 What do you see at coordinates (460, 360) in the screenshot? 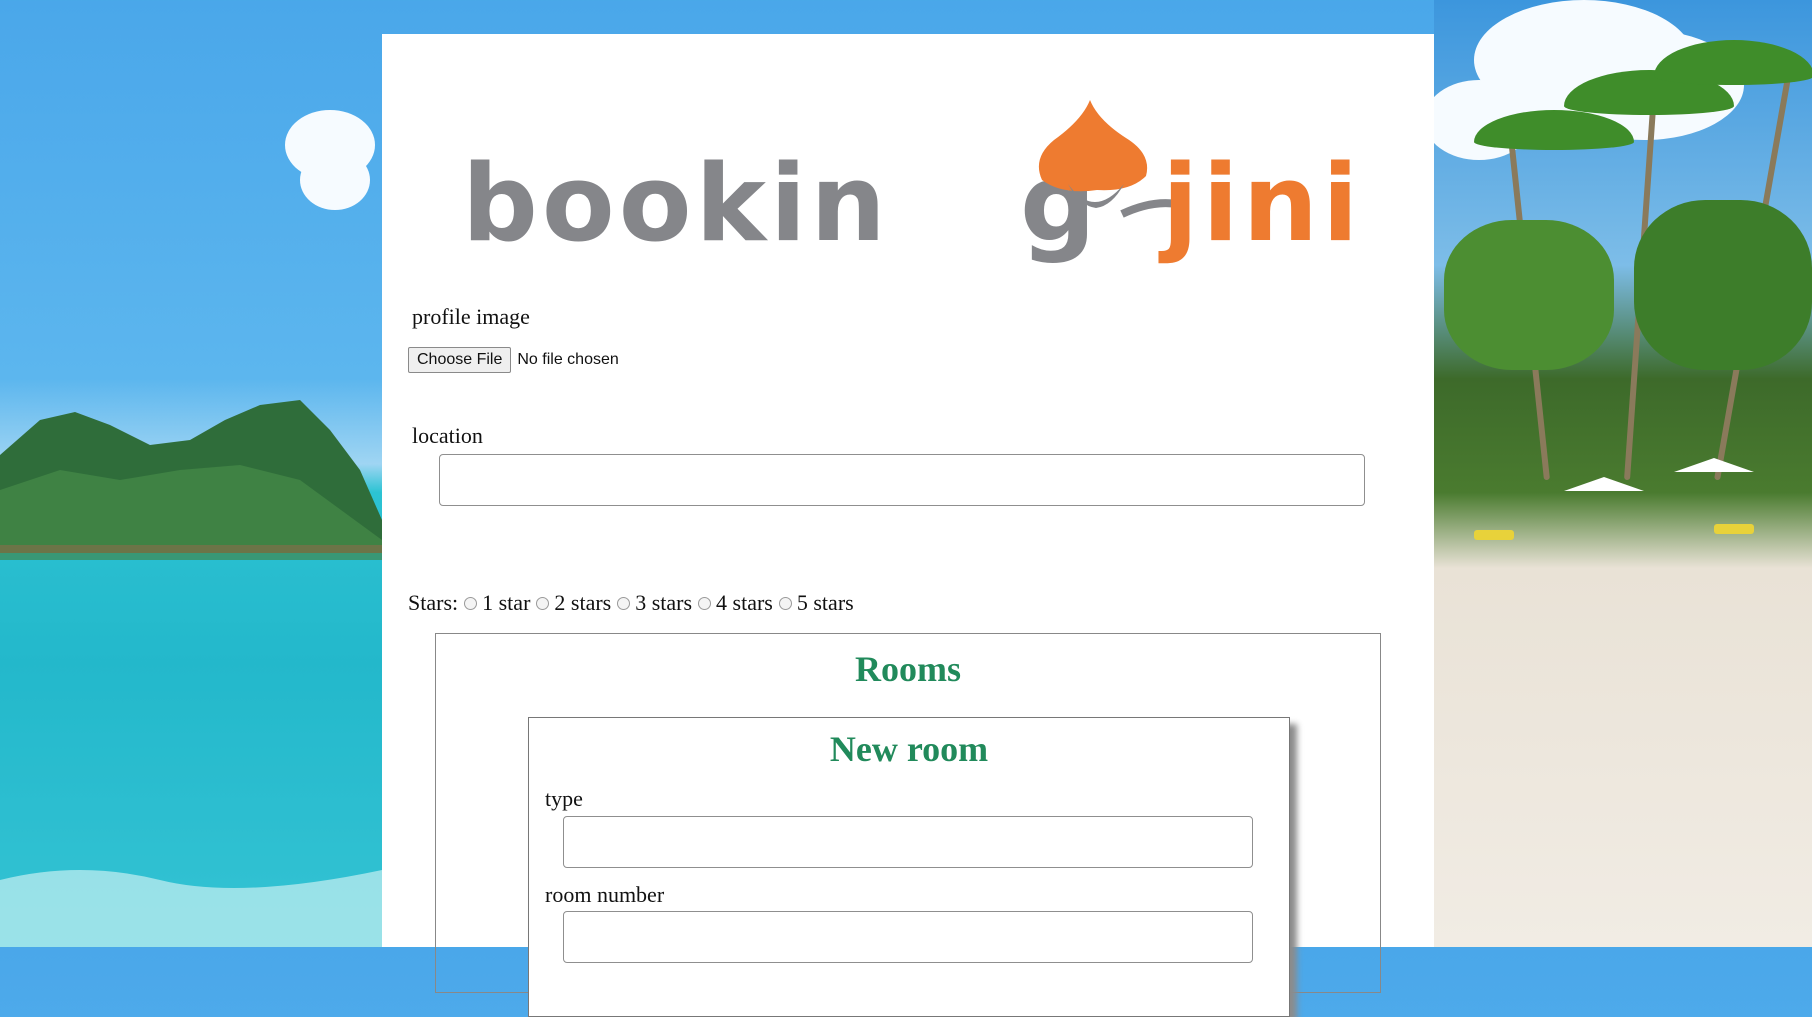
I see `choose-file-button: Choose File` at bounding box center [460, 360].